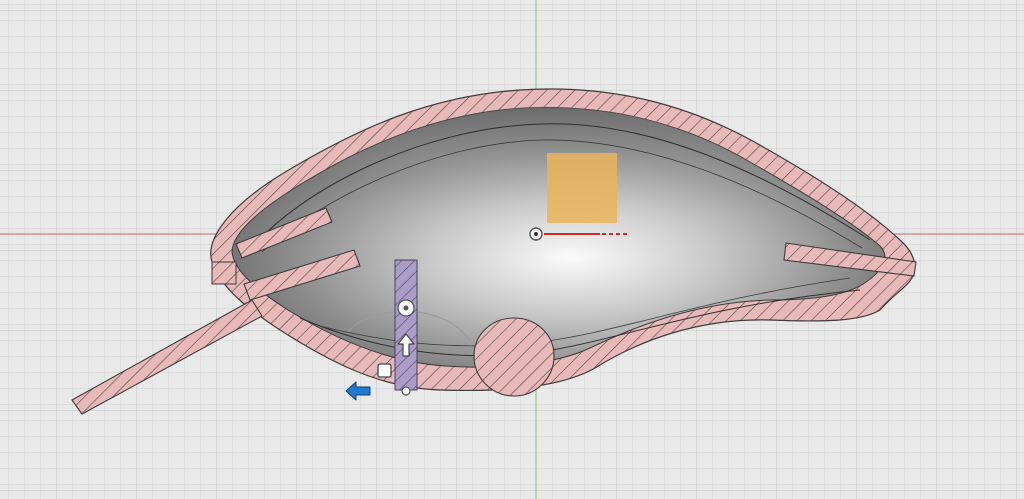 Image resolution: width=1024 pixels, height=499 pixels. What do you see at coordinates (406, 308) in the screenshot?
I see `rotate-handle-center` at bounding box center [406, 308].